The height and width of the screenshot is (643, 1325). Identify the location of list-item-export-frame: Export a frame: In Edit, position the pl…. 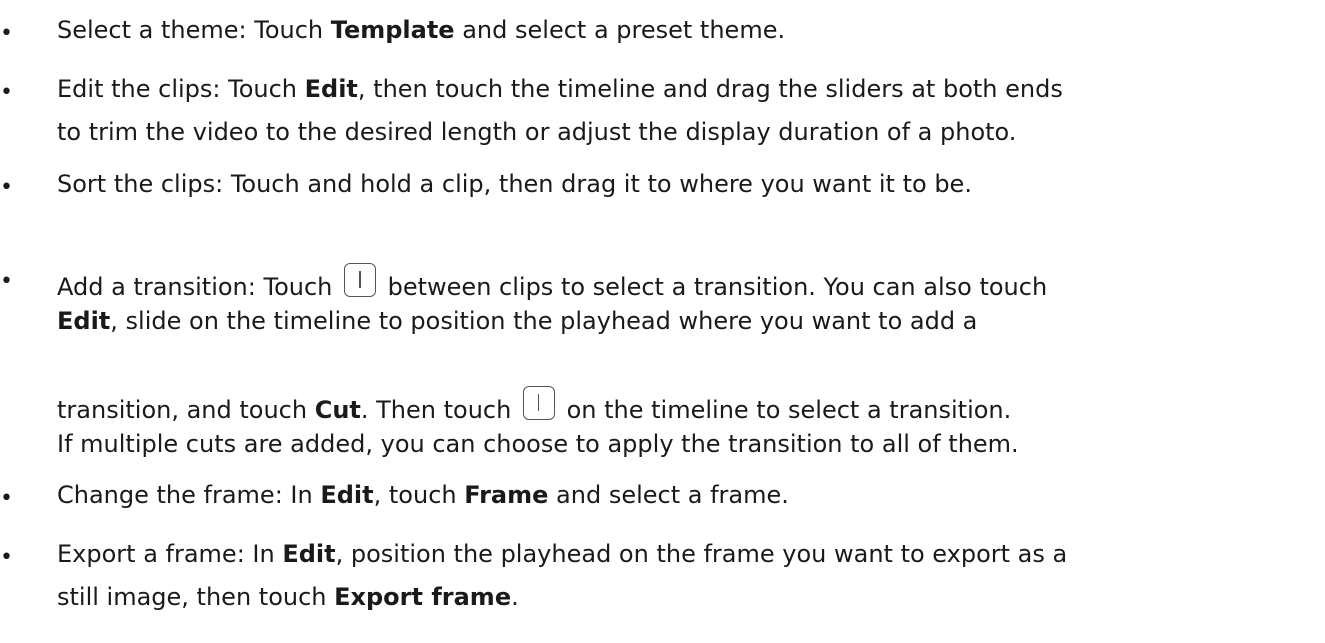
(562, 554).